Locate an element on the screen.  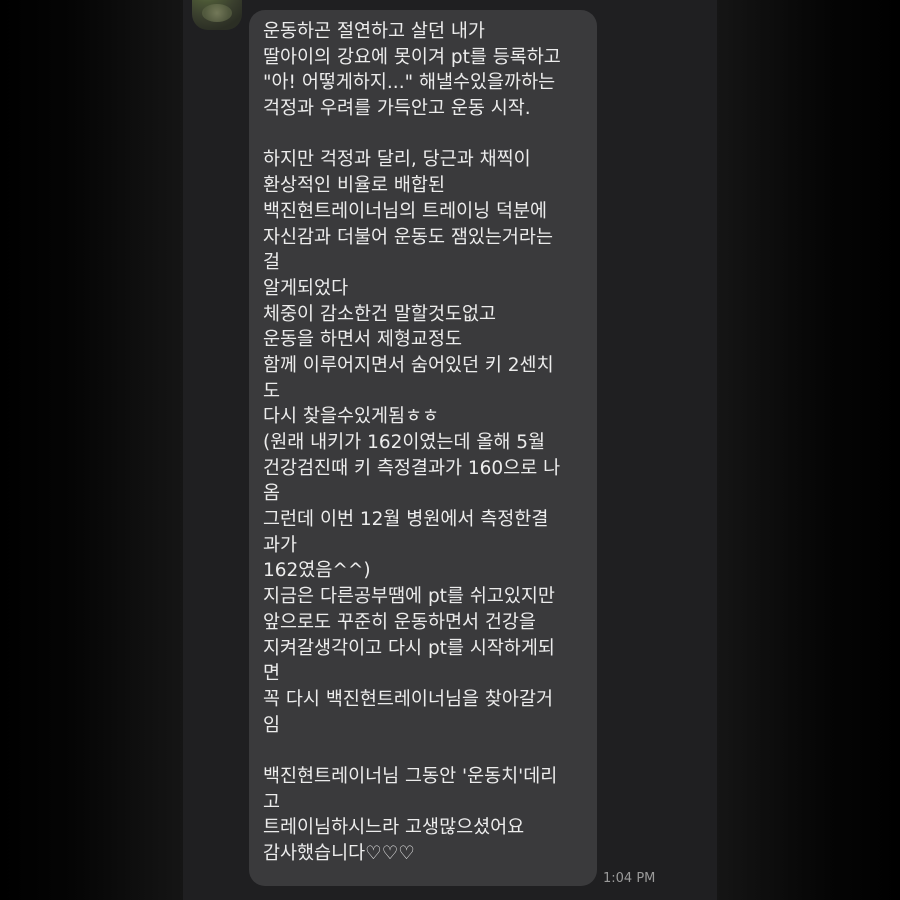
message-line: 하지만 걱정과 달리, 당근과 채찍이 is located at coordinates (397, 160).